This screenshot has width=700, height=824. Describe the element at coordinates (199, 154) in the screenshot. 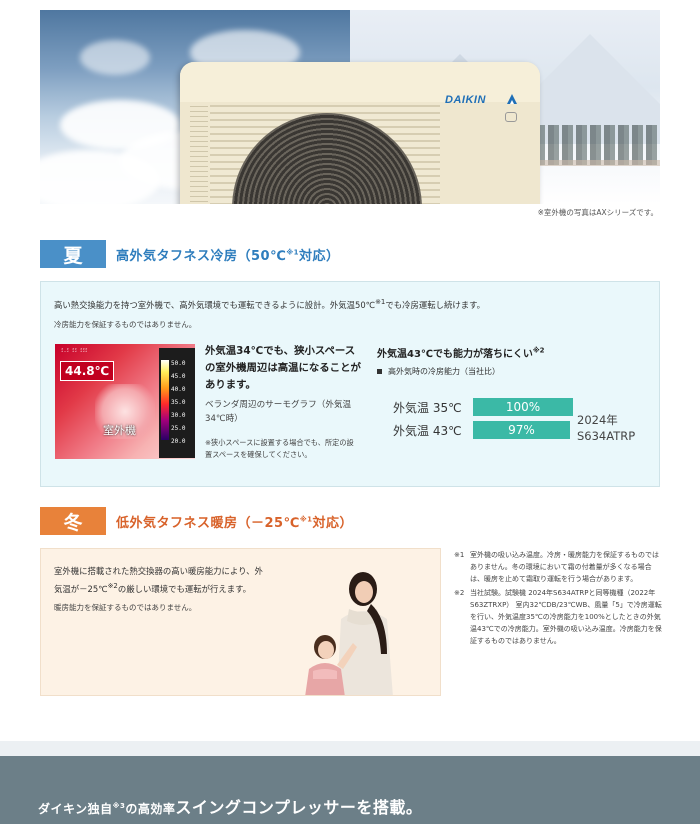

I see `outdoor-unit-side-vent` at that location.